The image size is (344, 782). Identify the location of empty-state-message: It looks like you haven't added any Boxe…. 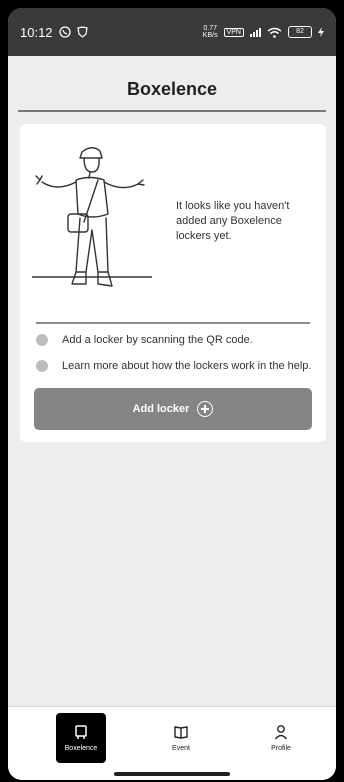
(233, 221).